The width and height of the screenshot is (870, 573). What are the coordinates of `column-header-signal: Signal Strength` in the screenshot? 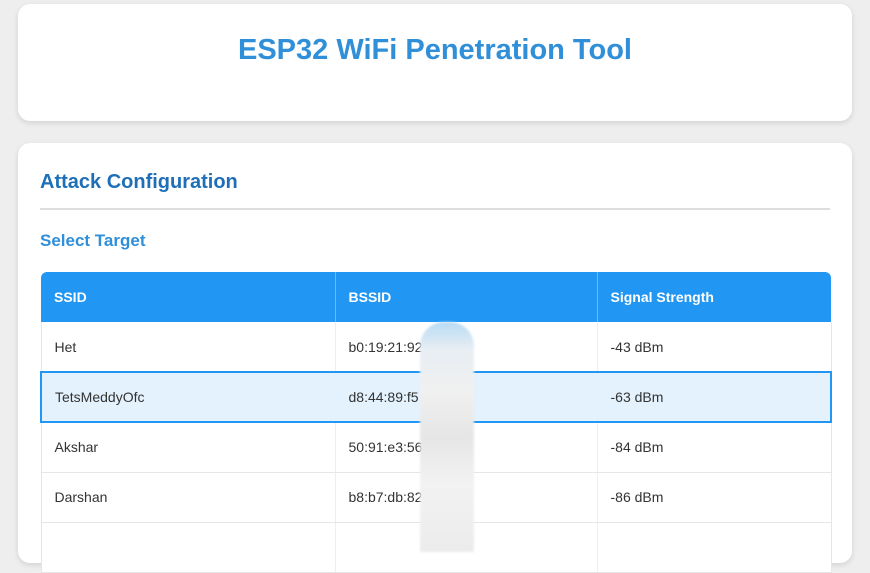 It's located at (662, 297).